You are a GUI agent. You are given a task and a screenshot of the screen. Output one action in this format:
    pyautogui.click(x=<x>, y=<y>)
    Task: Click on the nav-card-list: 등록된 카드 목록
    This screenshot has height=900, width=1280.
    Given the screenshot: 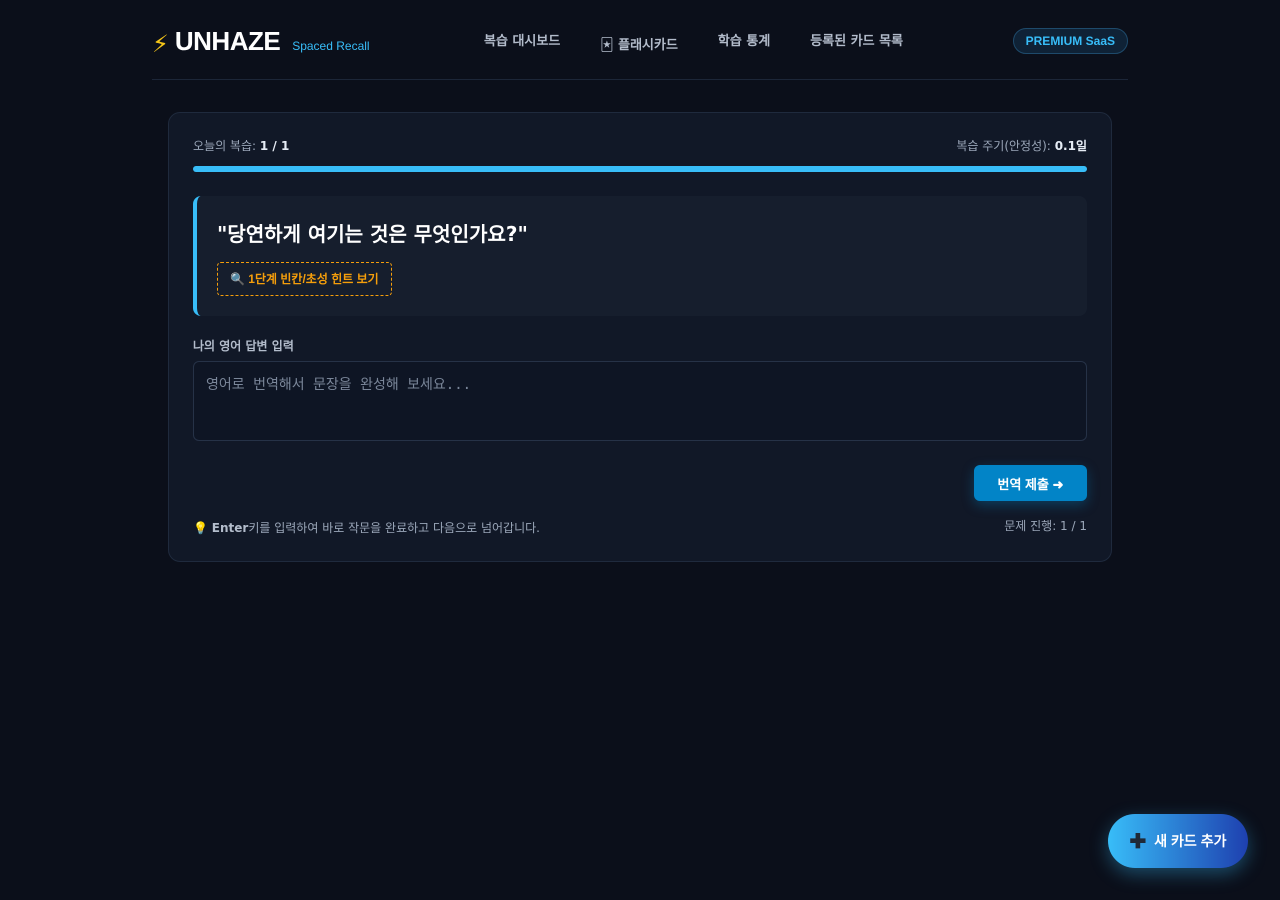 What is the action you would take?
    pyautogui.click(x=856, y=39)
    